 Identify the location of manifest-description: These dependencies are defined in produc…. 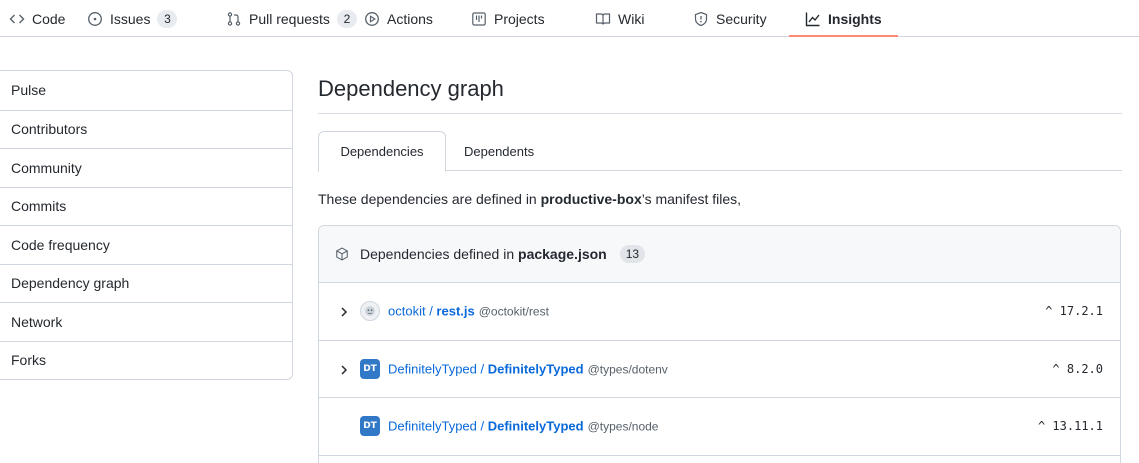
(530, 199).